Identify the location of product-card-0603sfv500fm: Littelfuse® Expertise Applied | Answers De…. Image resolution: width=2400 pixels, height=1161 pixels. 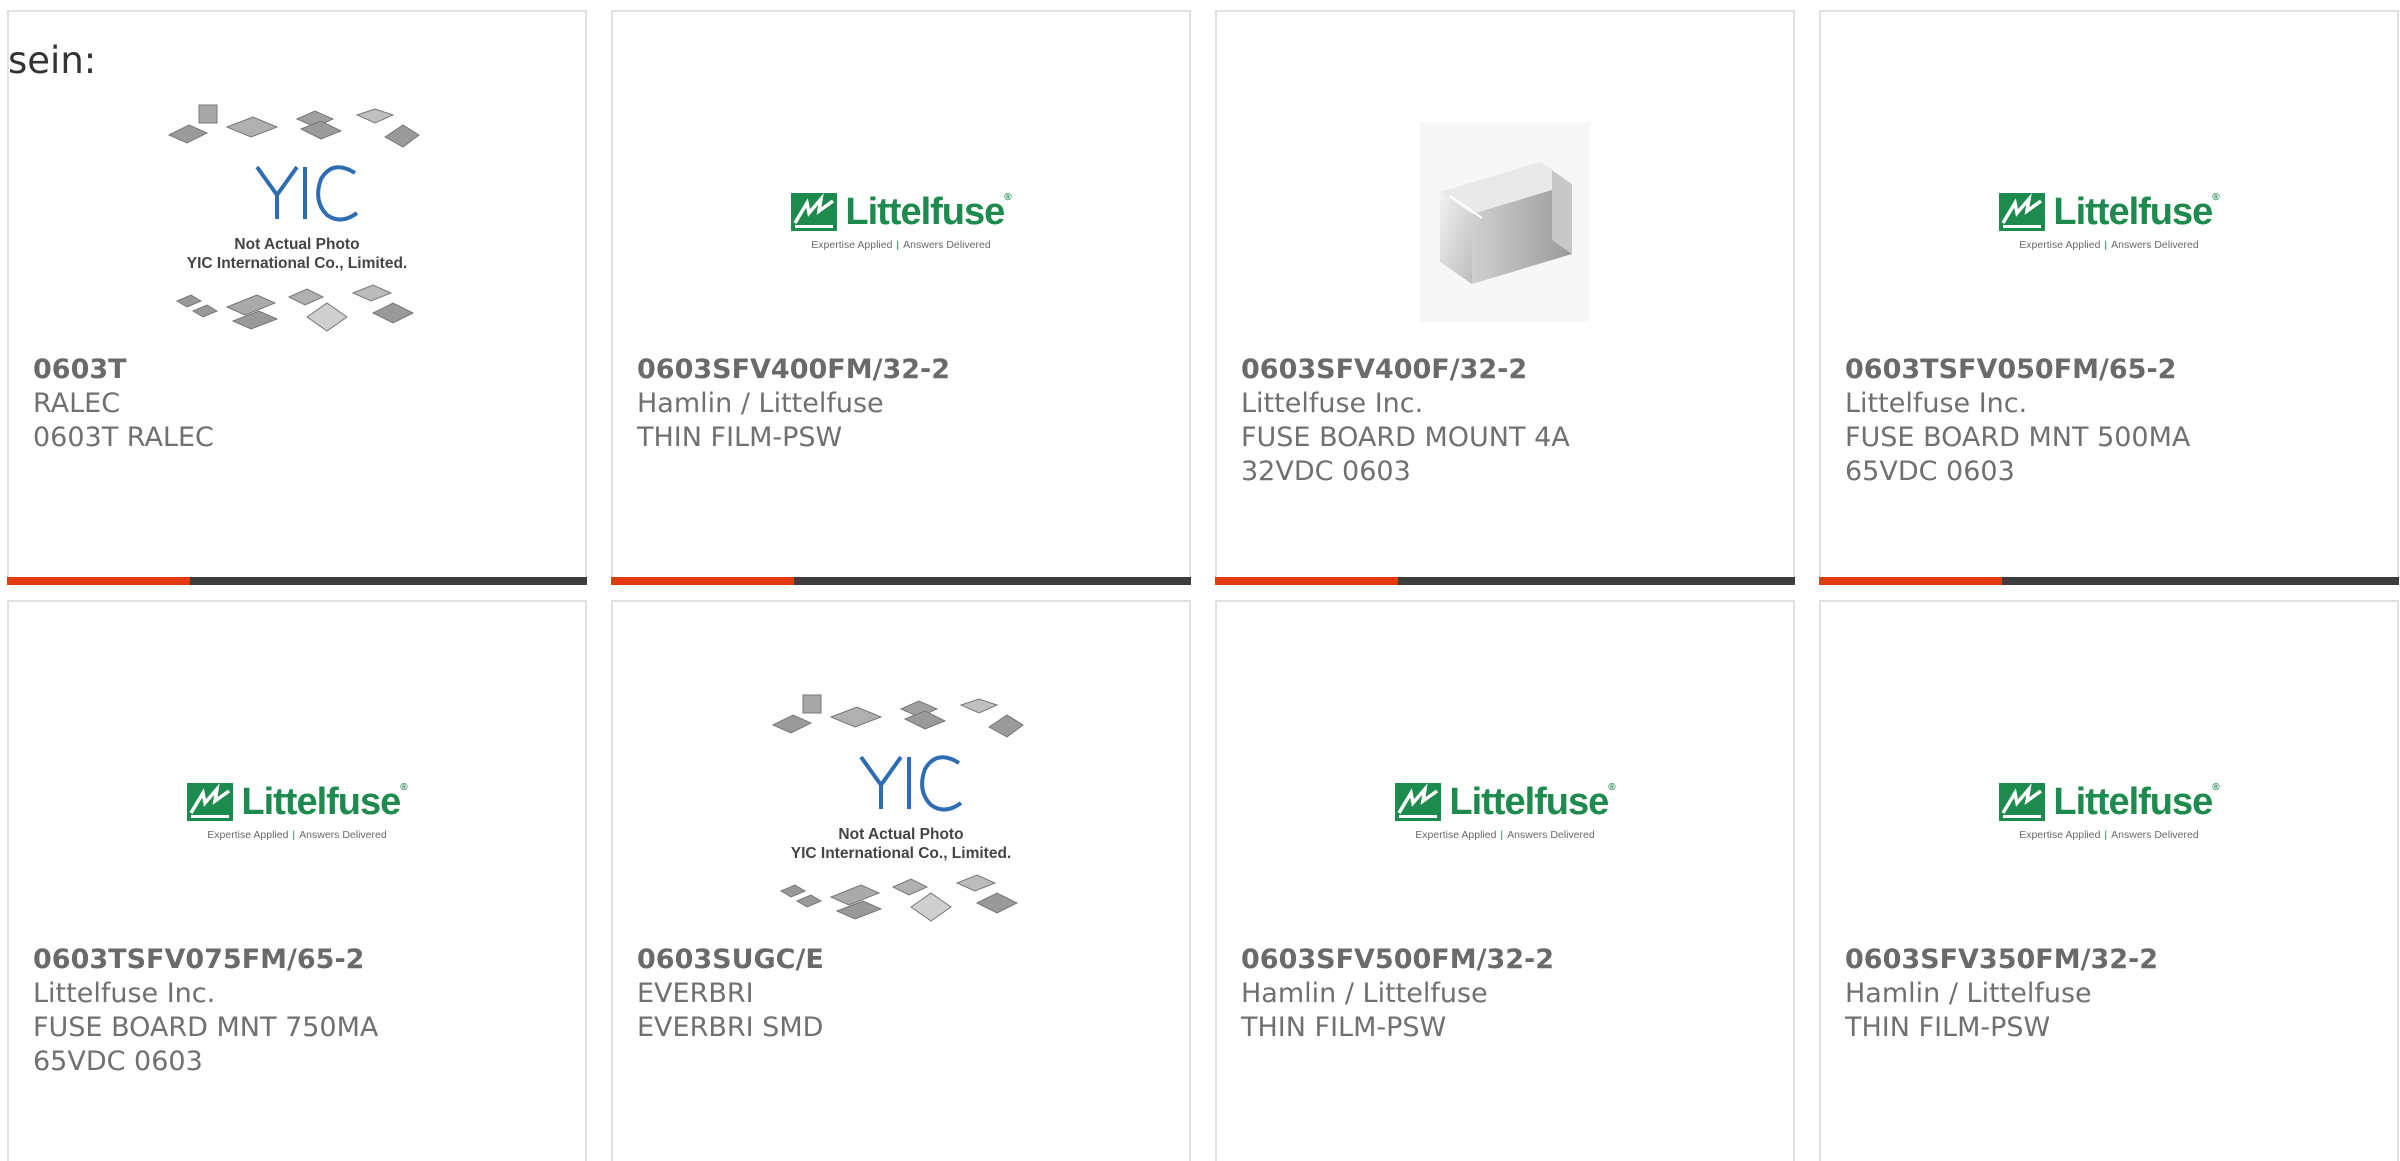
(1505, 880).